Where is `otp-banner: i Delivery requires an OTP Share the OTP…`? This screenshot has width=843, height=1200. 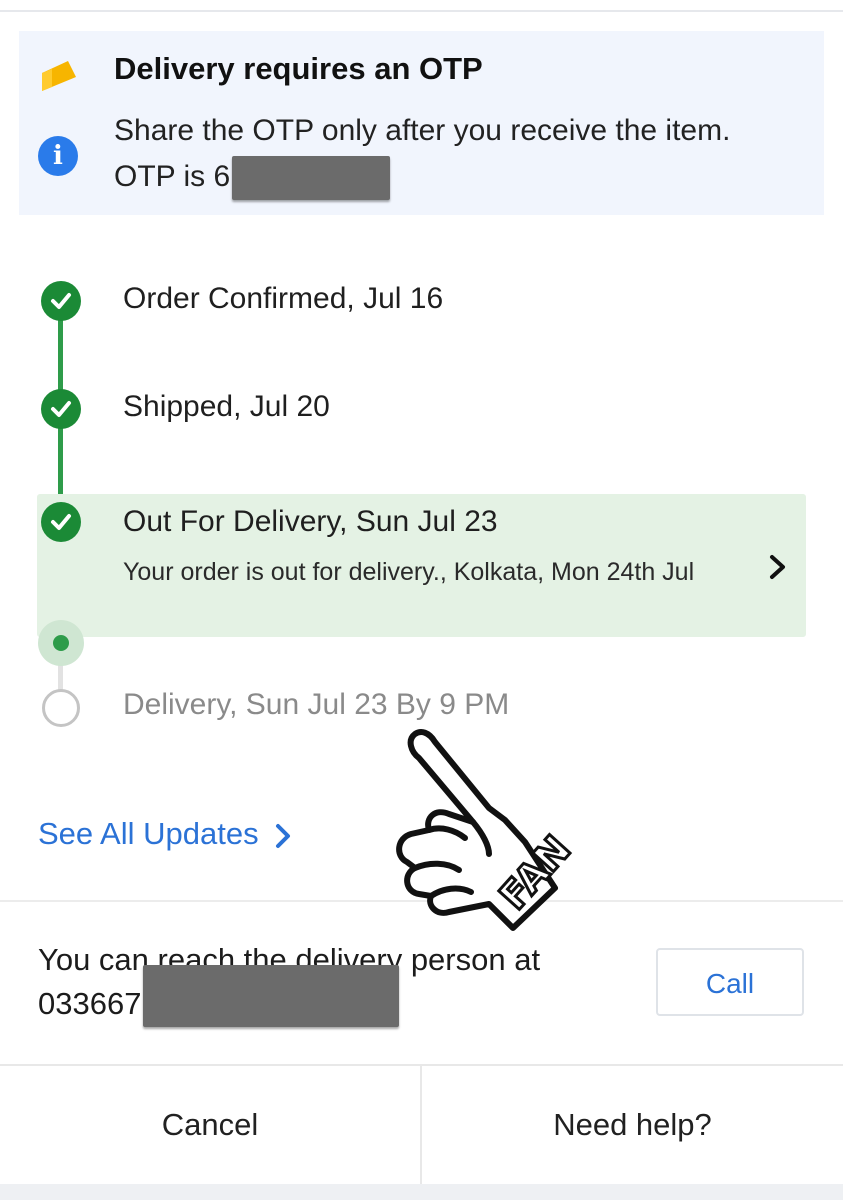 otp-banner: i Delivery requires an OTP Share the OTP… is located at coordinates (421, 123).